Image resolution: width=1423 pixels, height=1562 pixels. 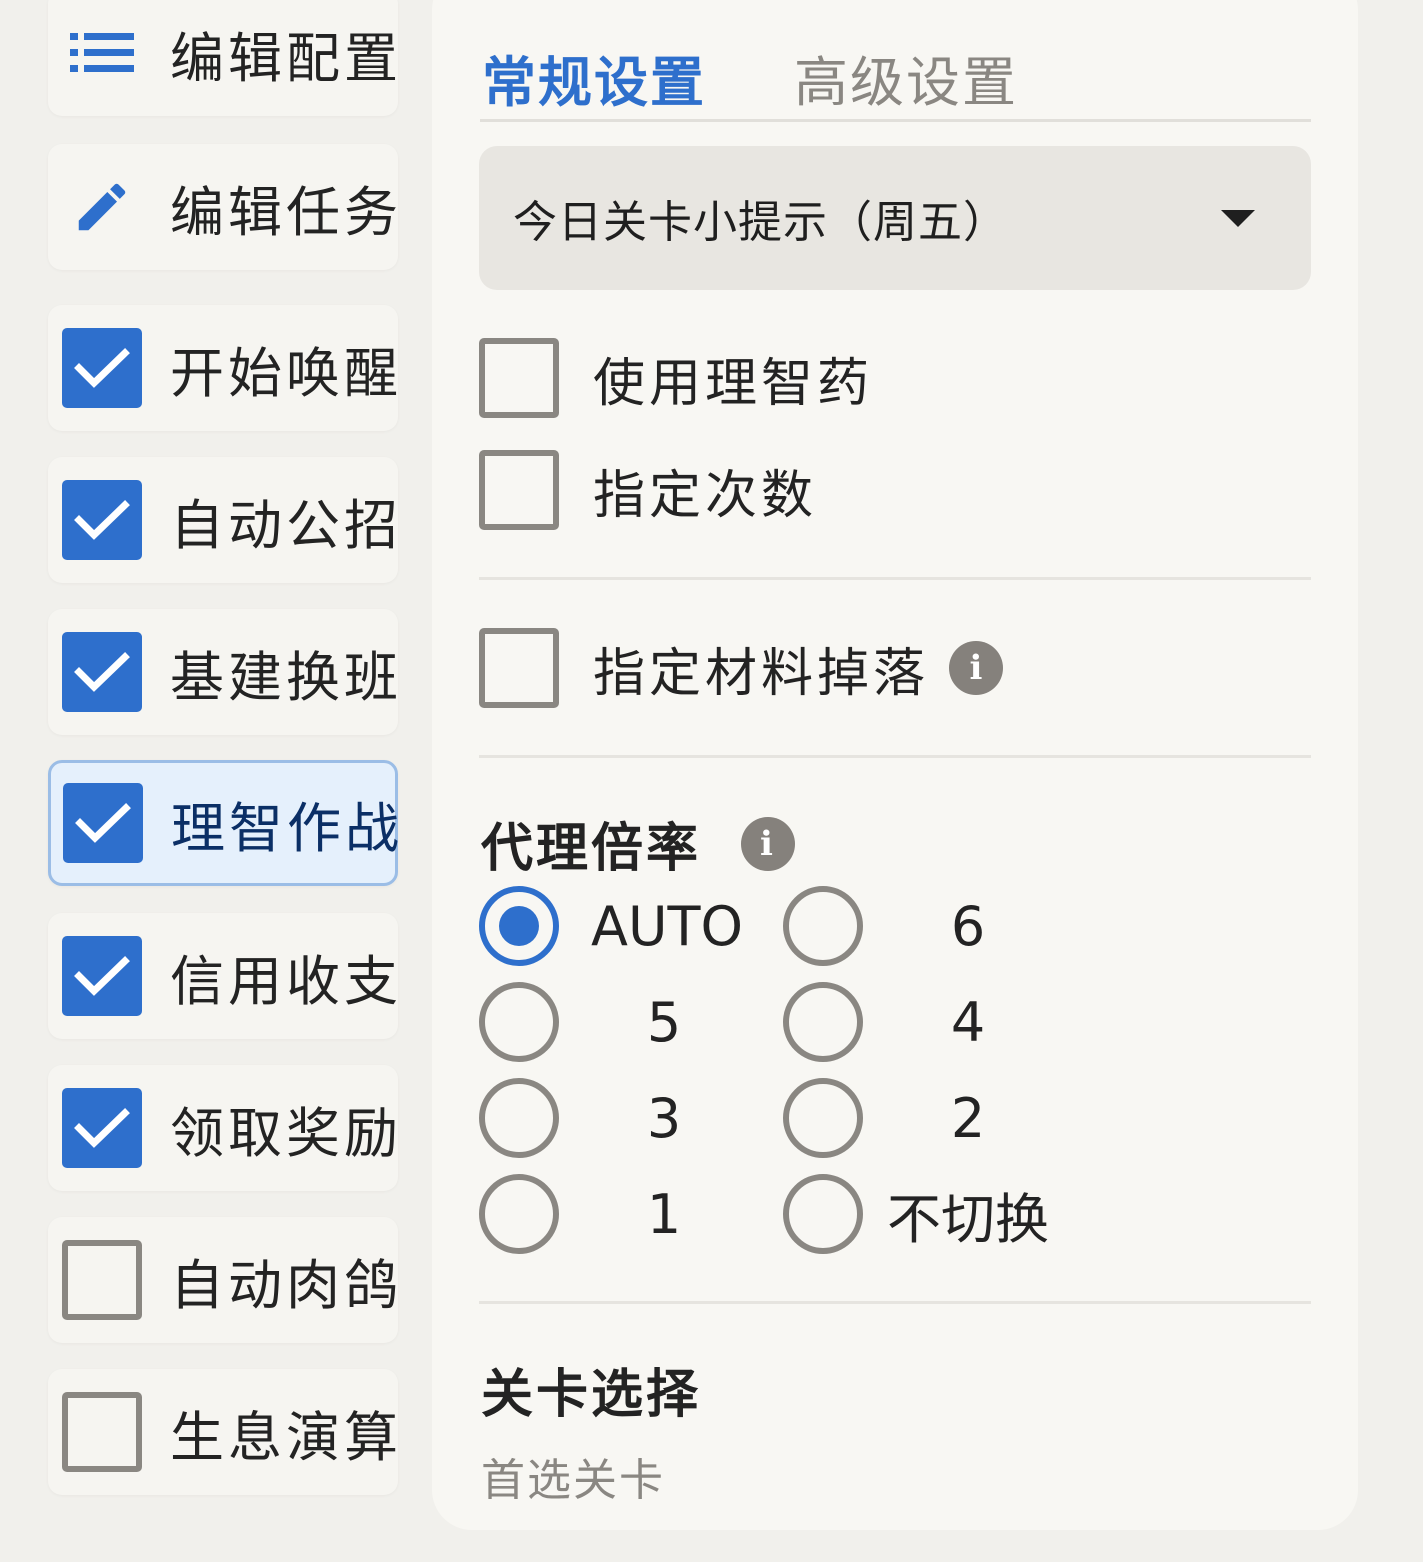 What do you see at coordinates (286, 1133) in the screenshot?
I see `sidebar-item-label: 领取奖励` at bounding box center [286, 1133].